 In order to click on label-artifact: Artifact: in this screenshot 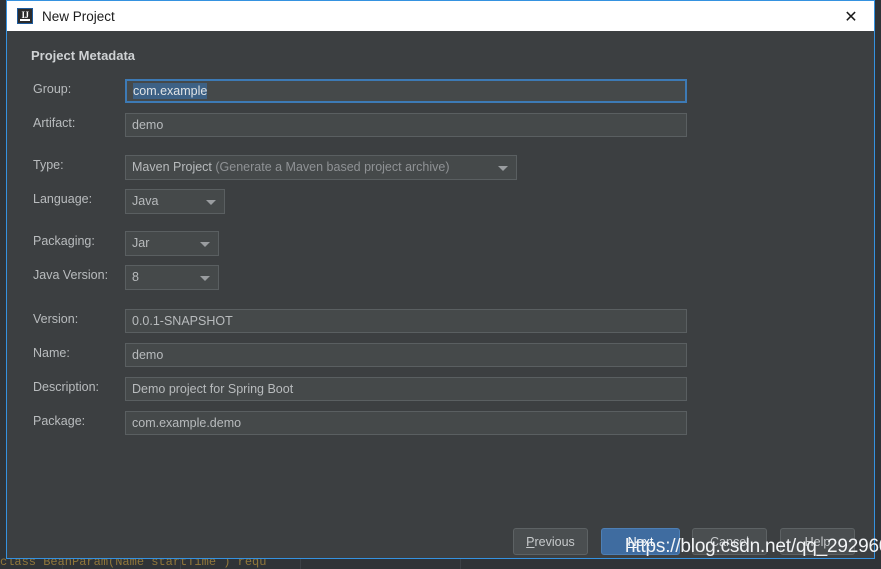, I will do `click(54, 123)`.